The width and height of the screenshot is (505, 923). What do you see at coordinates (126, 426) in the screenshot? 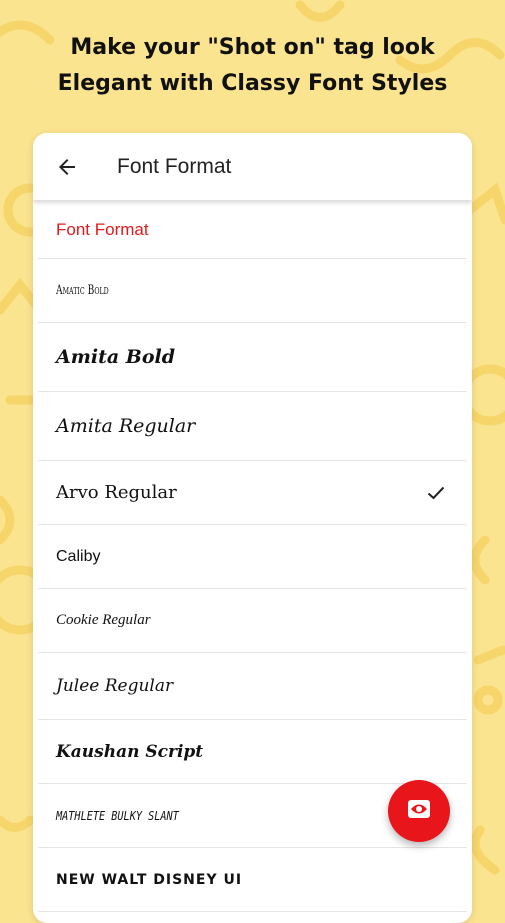
I see `font-item-label: Amita Regular` at bounding box center [126, 426].